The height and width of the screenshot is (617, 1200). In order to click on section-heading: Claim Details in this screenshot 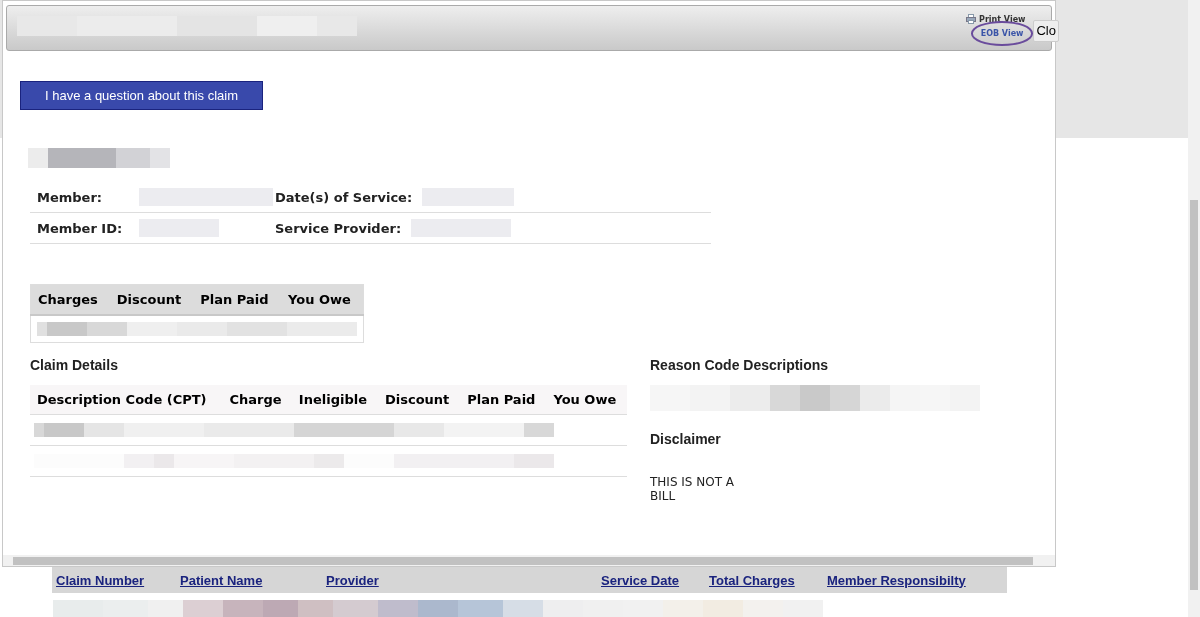, I will do `click(74, 365)`.